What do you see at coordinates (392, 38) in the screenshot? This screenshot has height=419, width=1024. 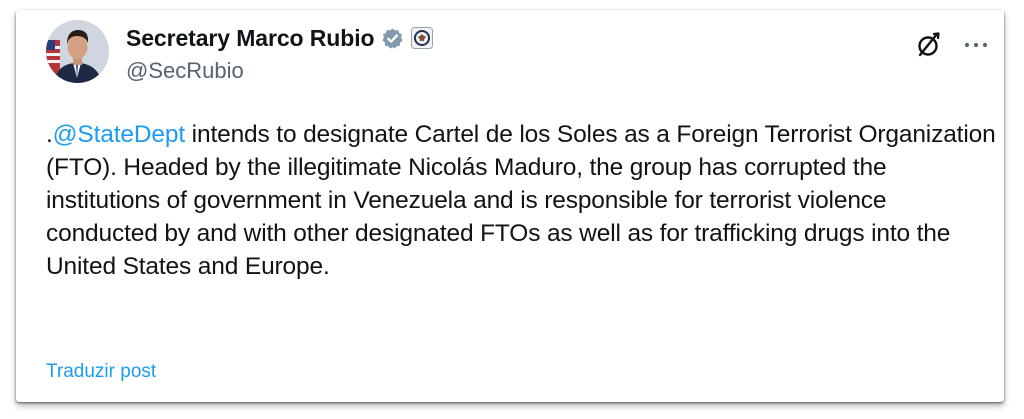 I see `verified-badge-icon` at bounding box center [392, 38].